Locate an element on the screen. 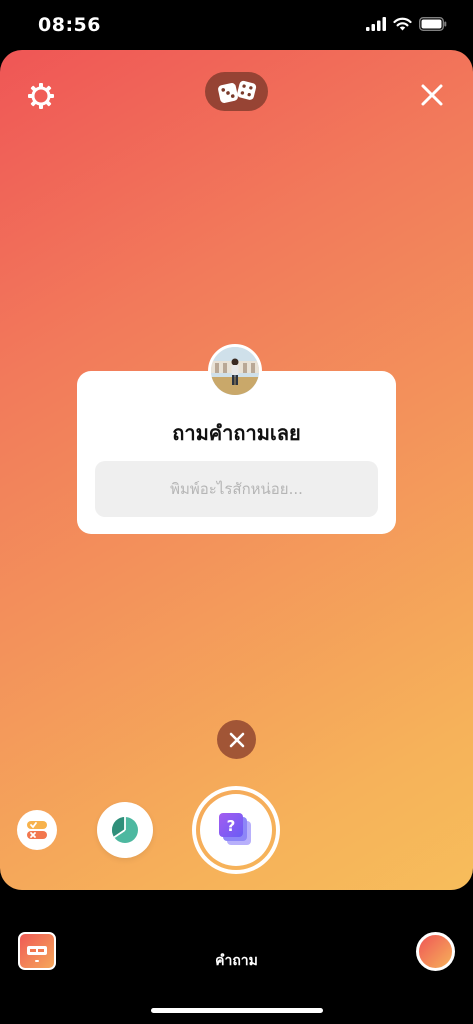  status-bar: 08:56 is located at coordinates (236, 25).